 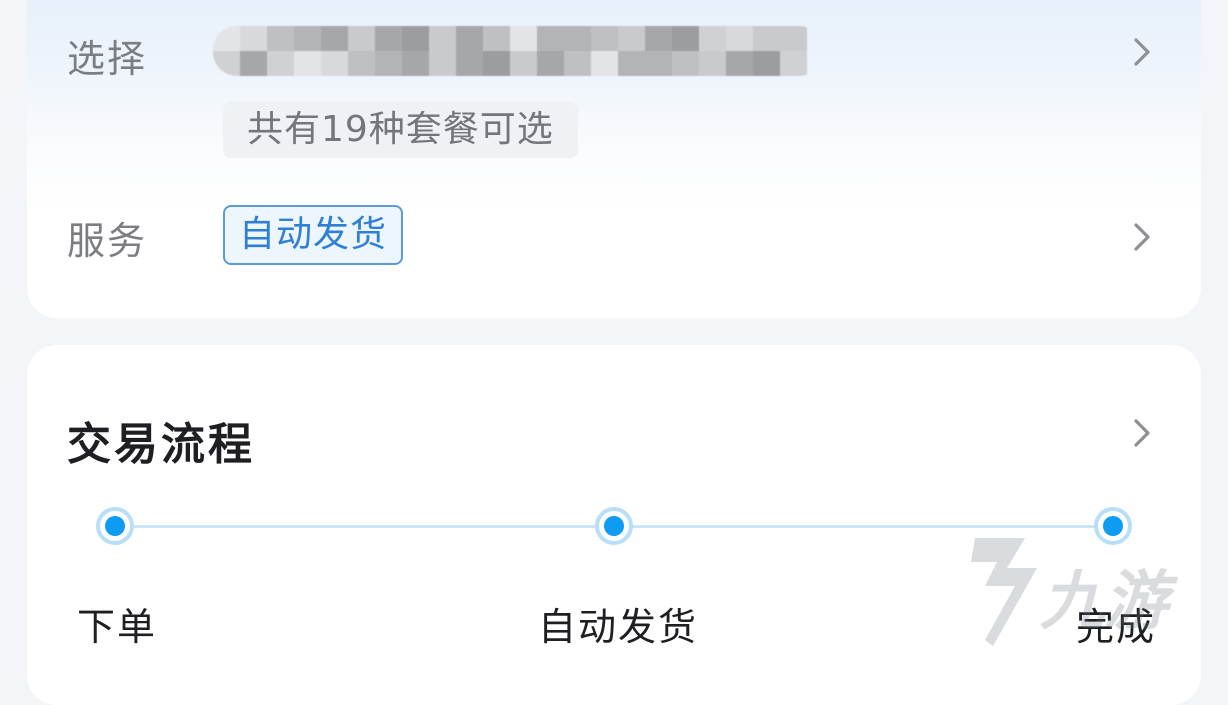 What do you see at coordinates (614, 526) in the screenshot?
I see `step-dot-delivery` at bounding box center [614, 526].